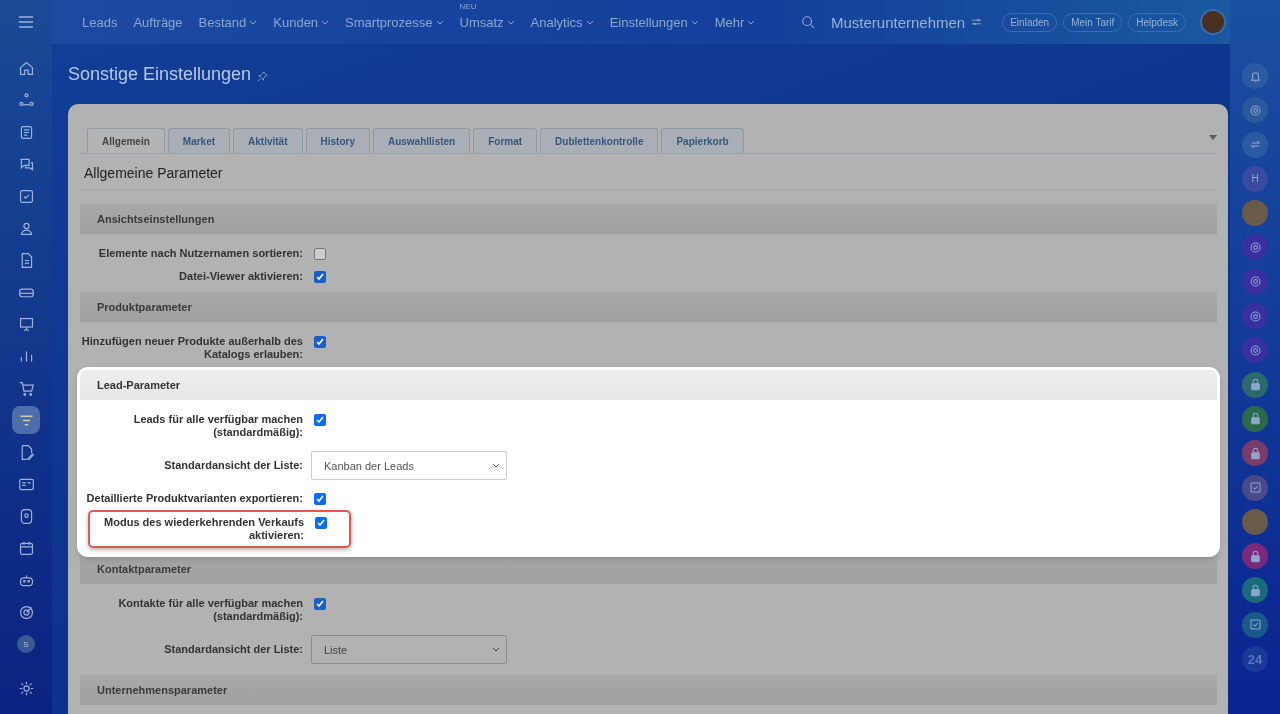 This screenshot has height=714, width=1280. What do you see at coordinates (217, 426) in the screenshot?
I see `field-label: Leads für alle verfügbar machen (standardmäßig):` at bounding box center [217, 426].